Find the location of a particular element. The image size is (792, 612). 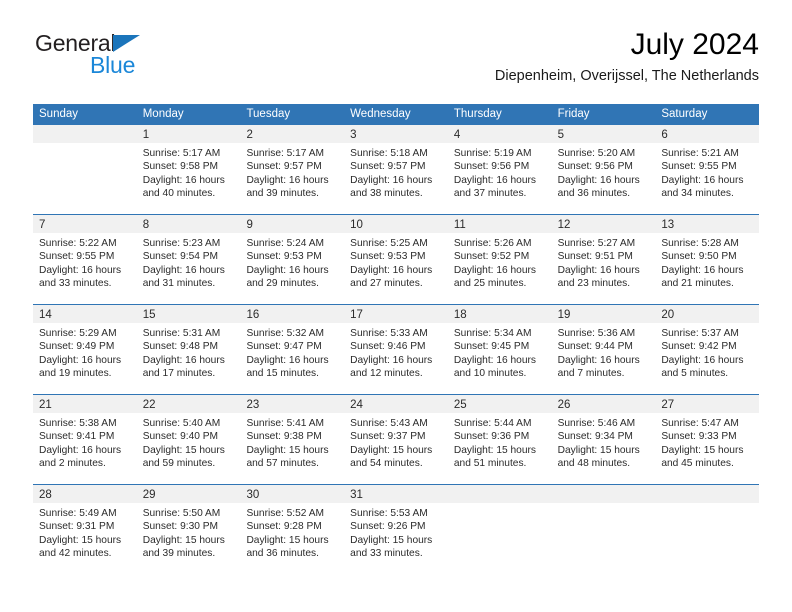

day-detail-line: and 33 minutes. is located at coordinates (75, 284).